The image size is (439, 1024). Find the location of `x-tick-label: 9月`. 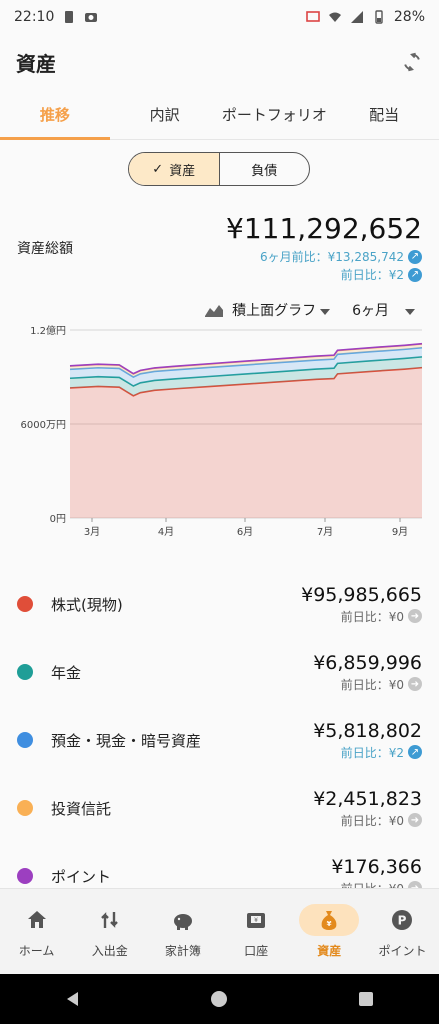

x-tick-label: 9月 is located at coordinates (400, 532).